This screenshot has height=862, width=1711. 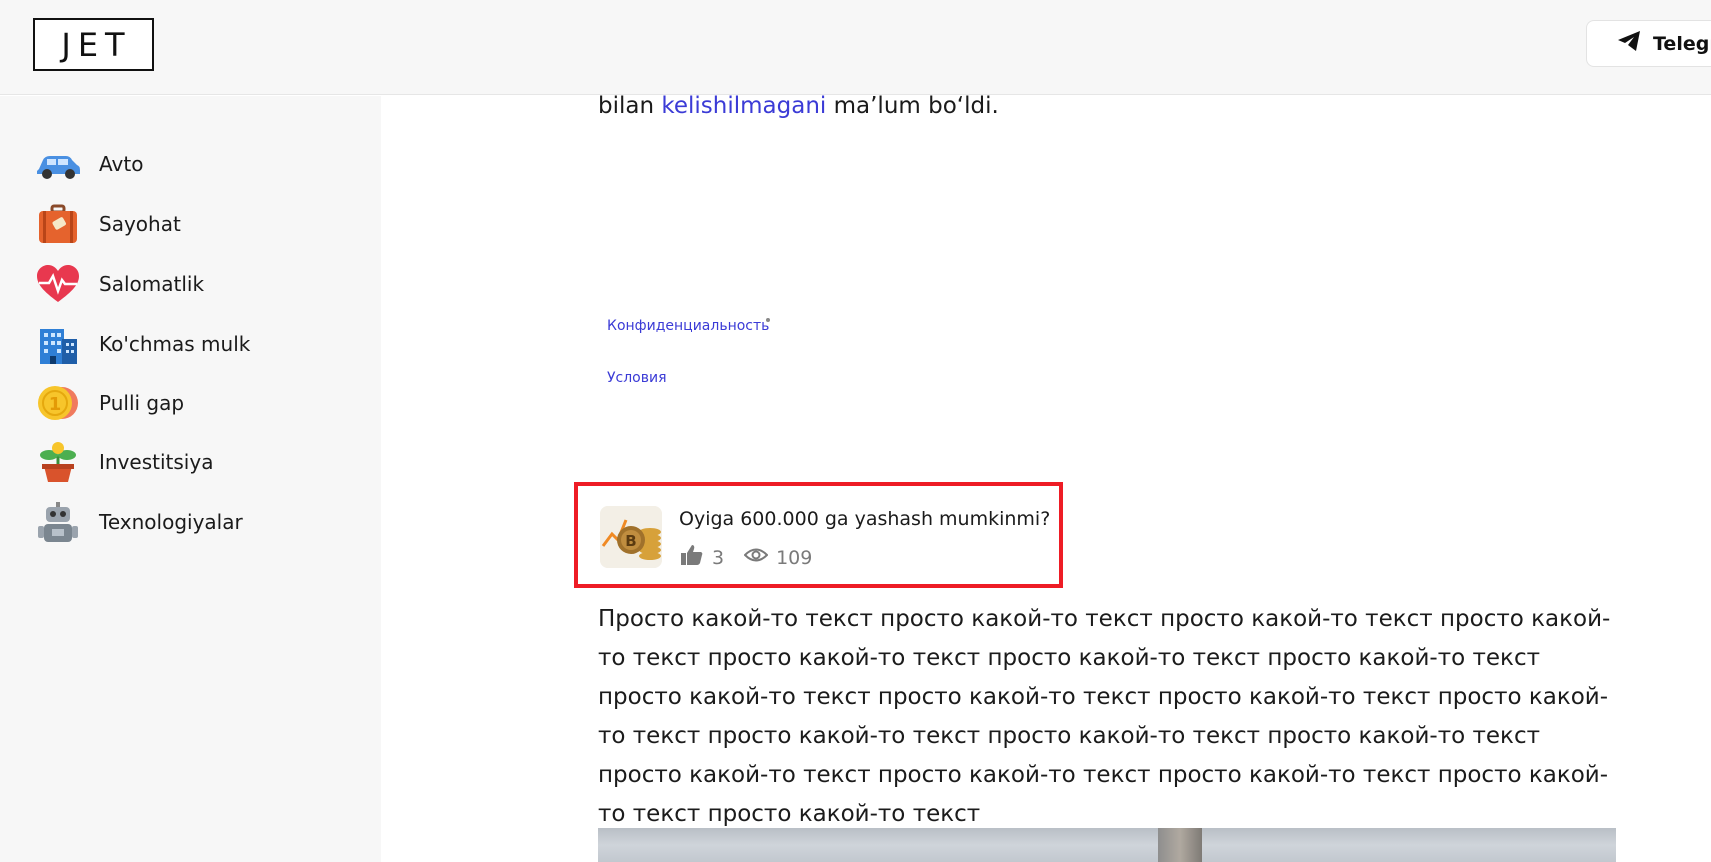 What do you see at coordinates (58, 224) in the screenshot?
I see `suitcase-icon` at bounding box center [58, 224].